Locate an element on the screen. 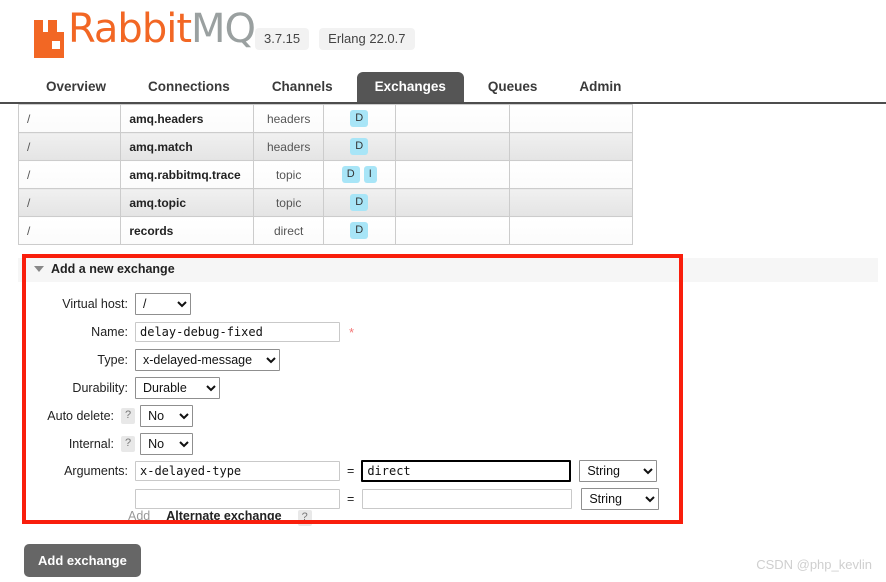 The height and width of the screenshot is (582, 886). version-badges: 3.7.15 Erlang 22.0.7 is located at coordinates (335, 39).